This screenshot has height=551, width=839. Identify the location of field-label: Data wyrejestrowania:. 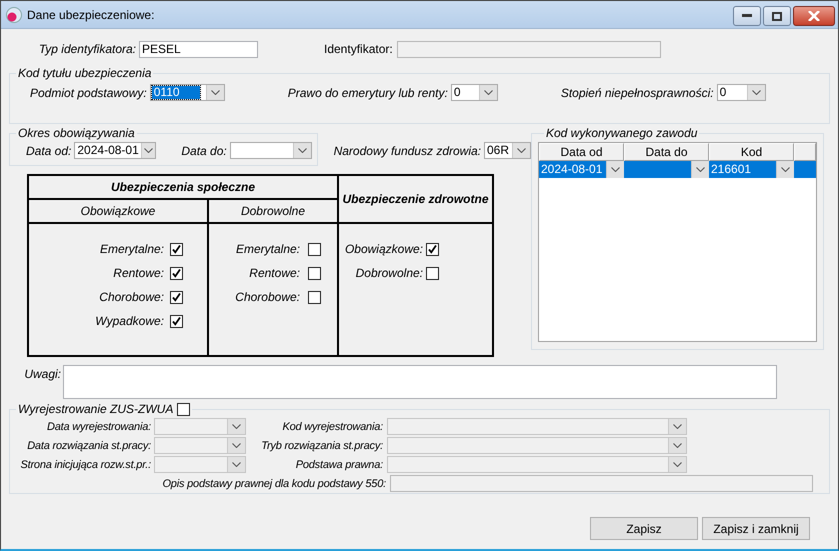
(98, 426).